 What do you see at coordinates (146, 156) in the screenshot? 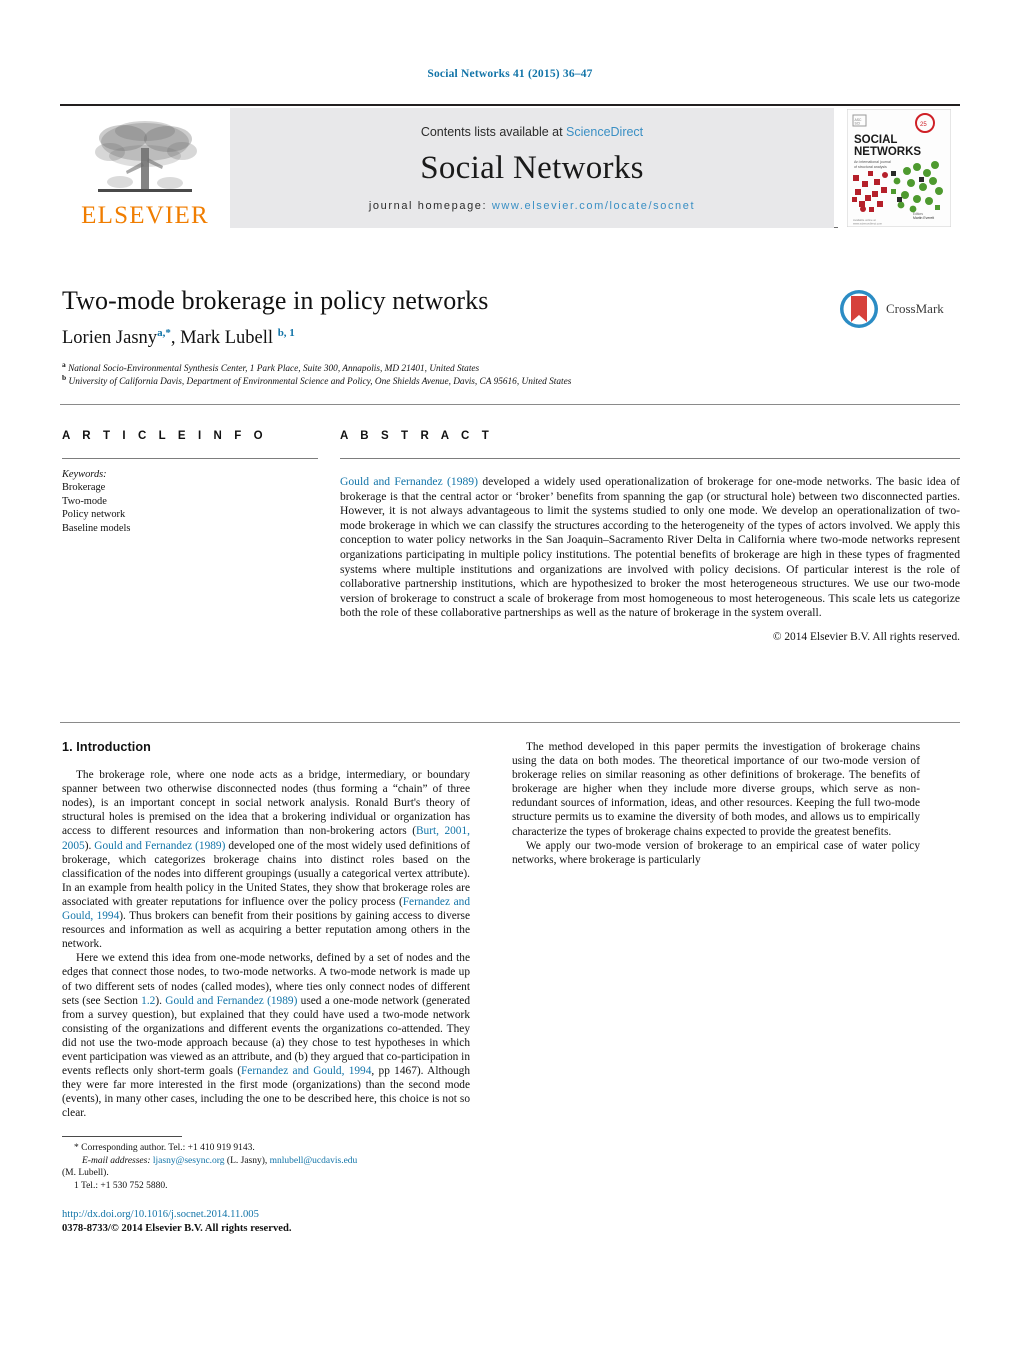
I see `elsevier-tree-icon` at bounding box center [146, 156].